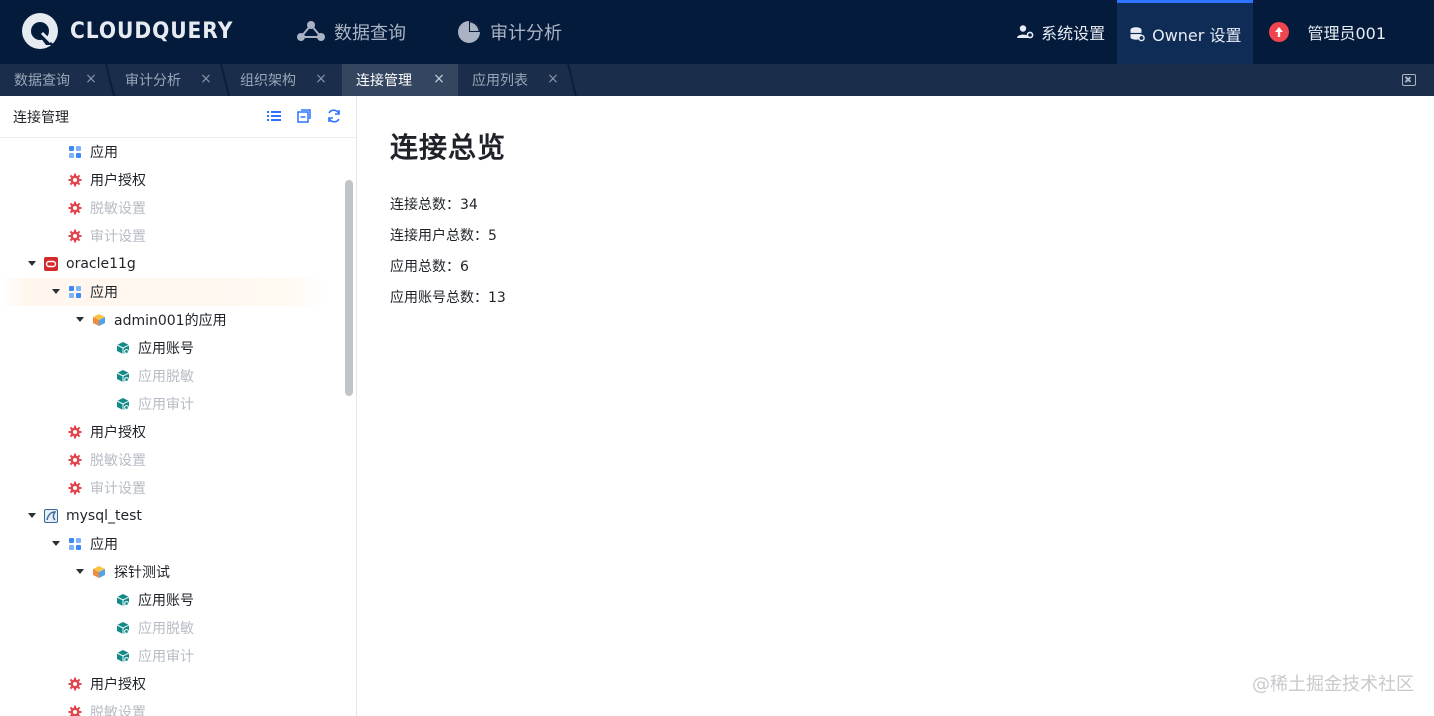 The width and height of the screenshot is (1434, 716). What do you see at coordinates (51, 264) in the screenshot?
I see `oracle-icon` at bounding box center [51, 264].